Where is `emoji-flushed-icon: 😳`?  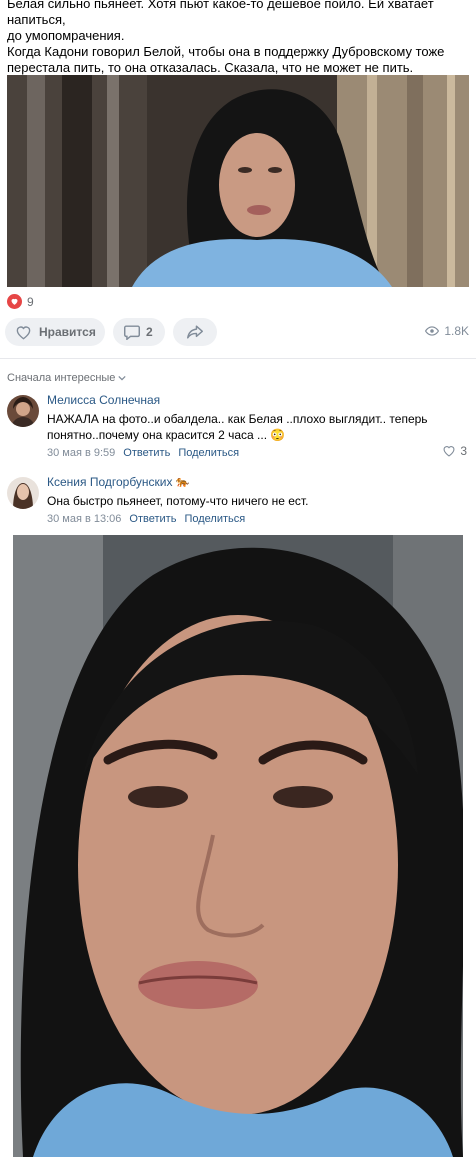 emoji-flushed-icon: 😳 is located at coordinates (278, 435).